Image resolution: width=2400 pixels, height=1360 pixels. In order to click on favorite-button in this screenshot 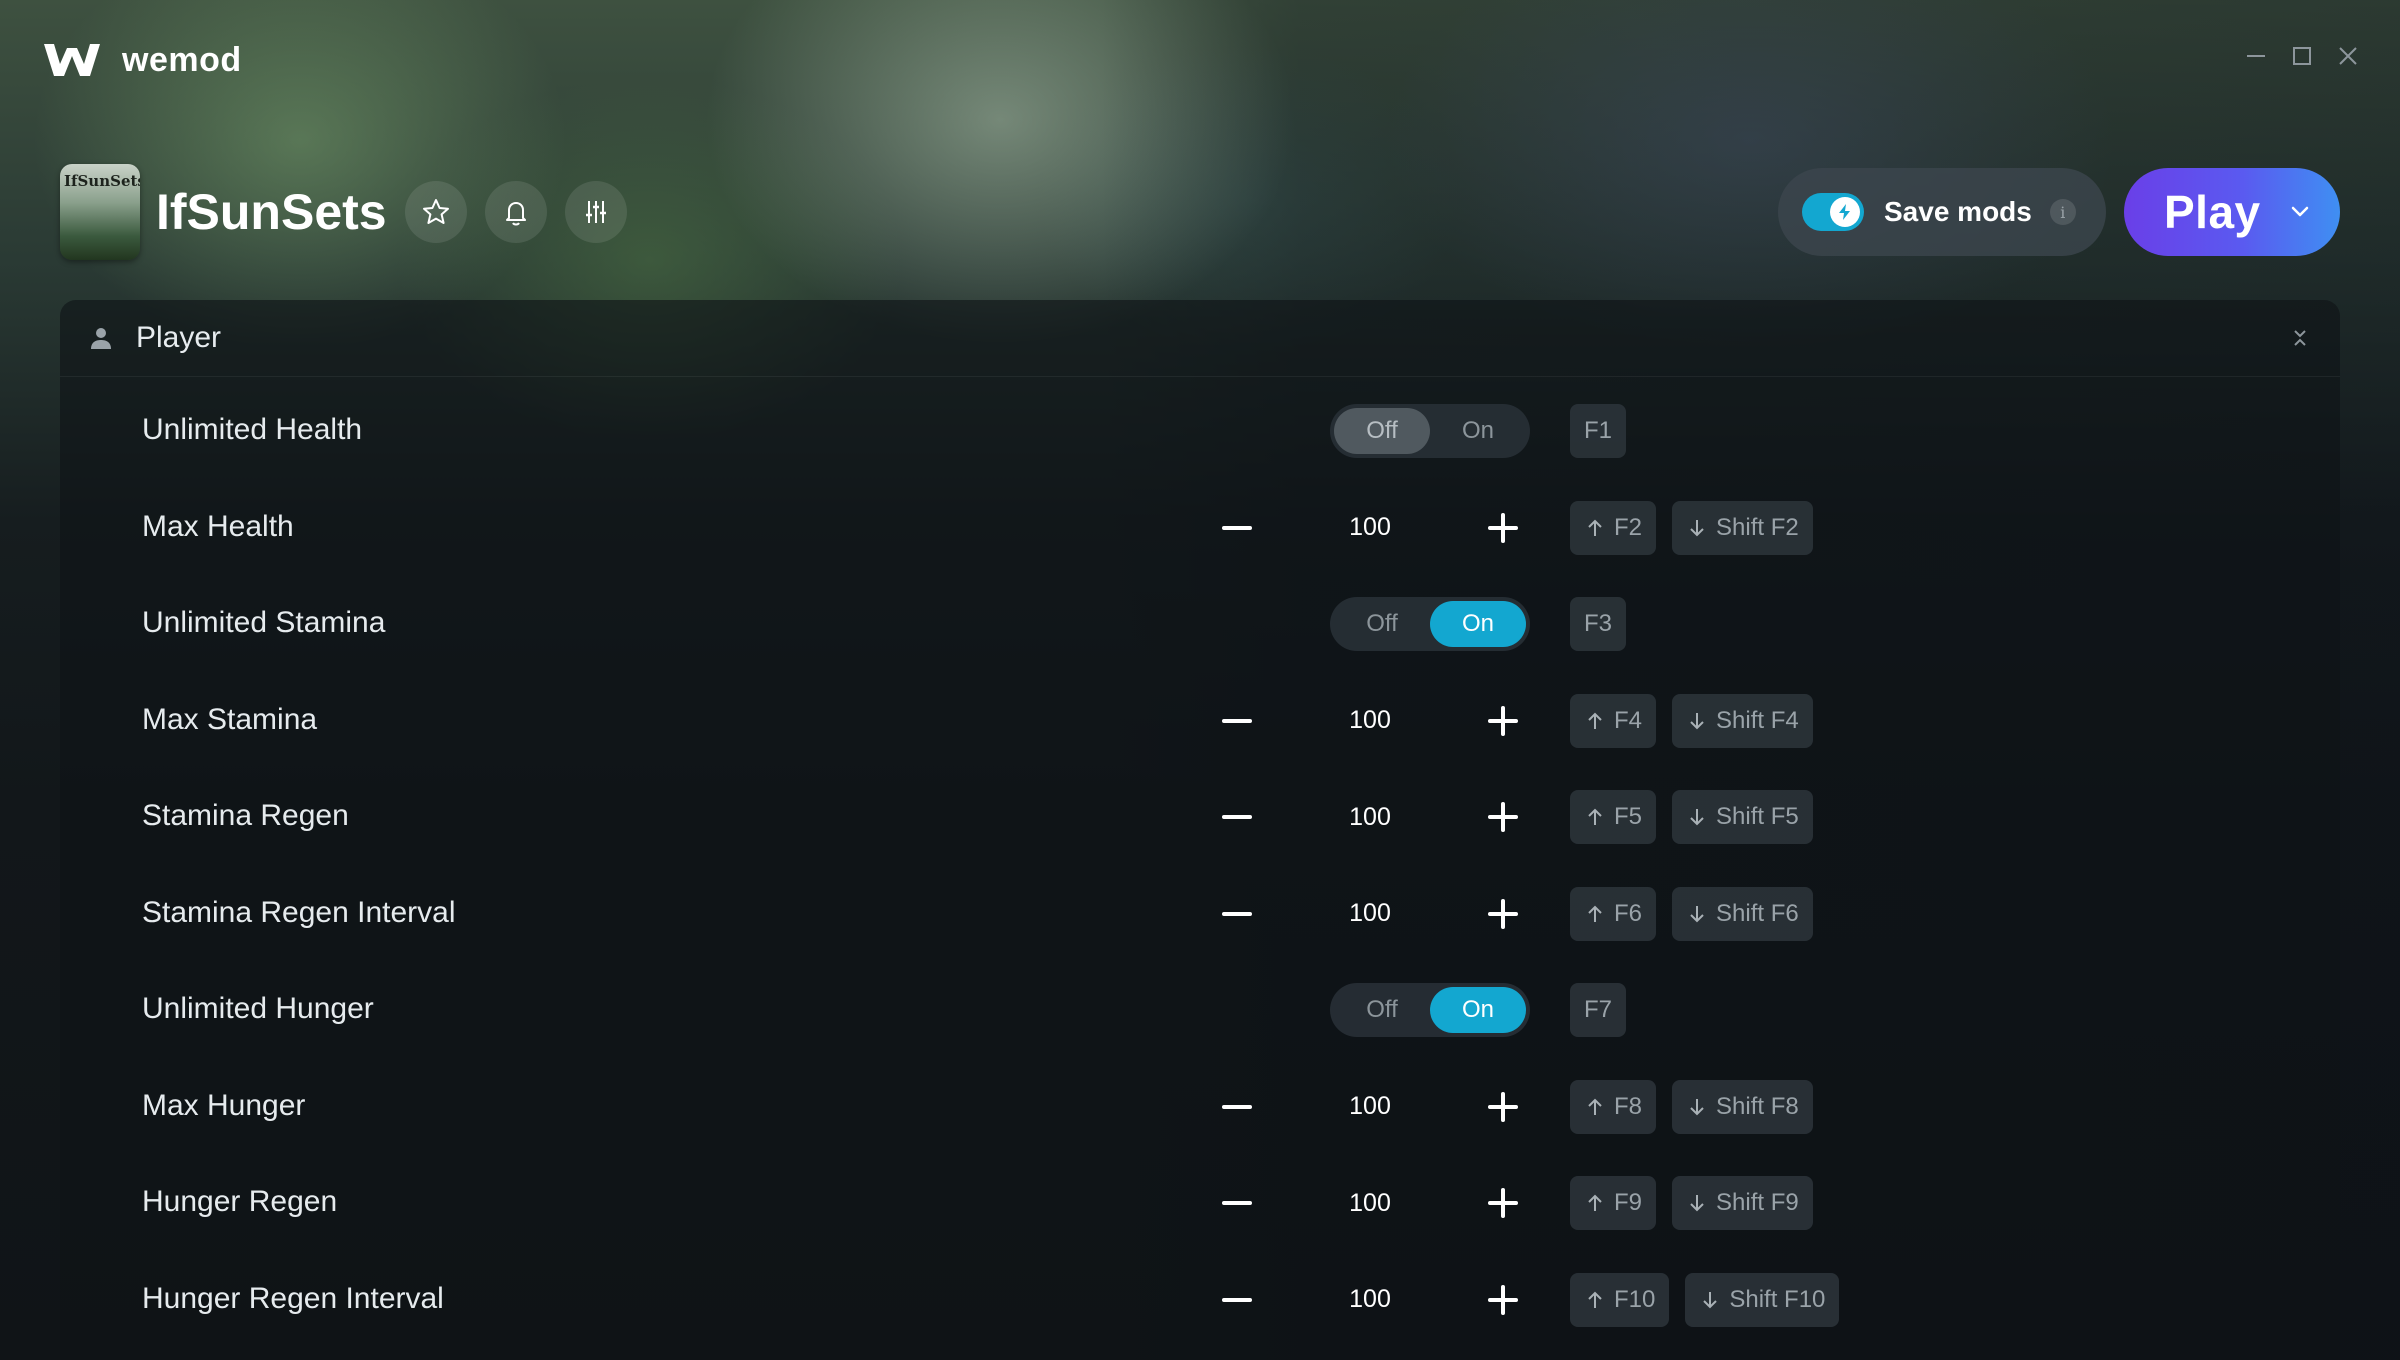, I will do `click(435, 212)`.